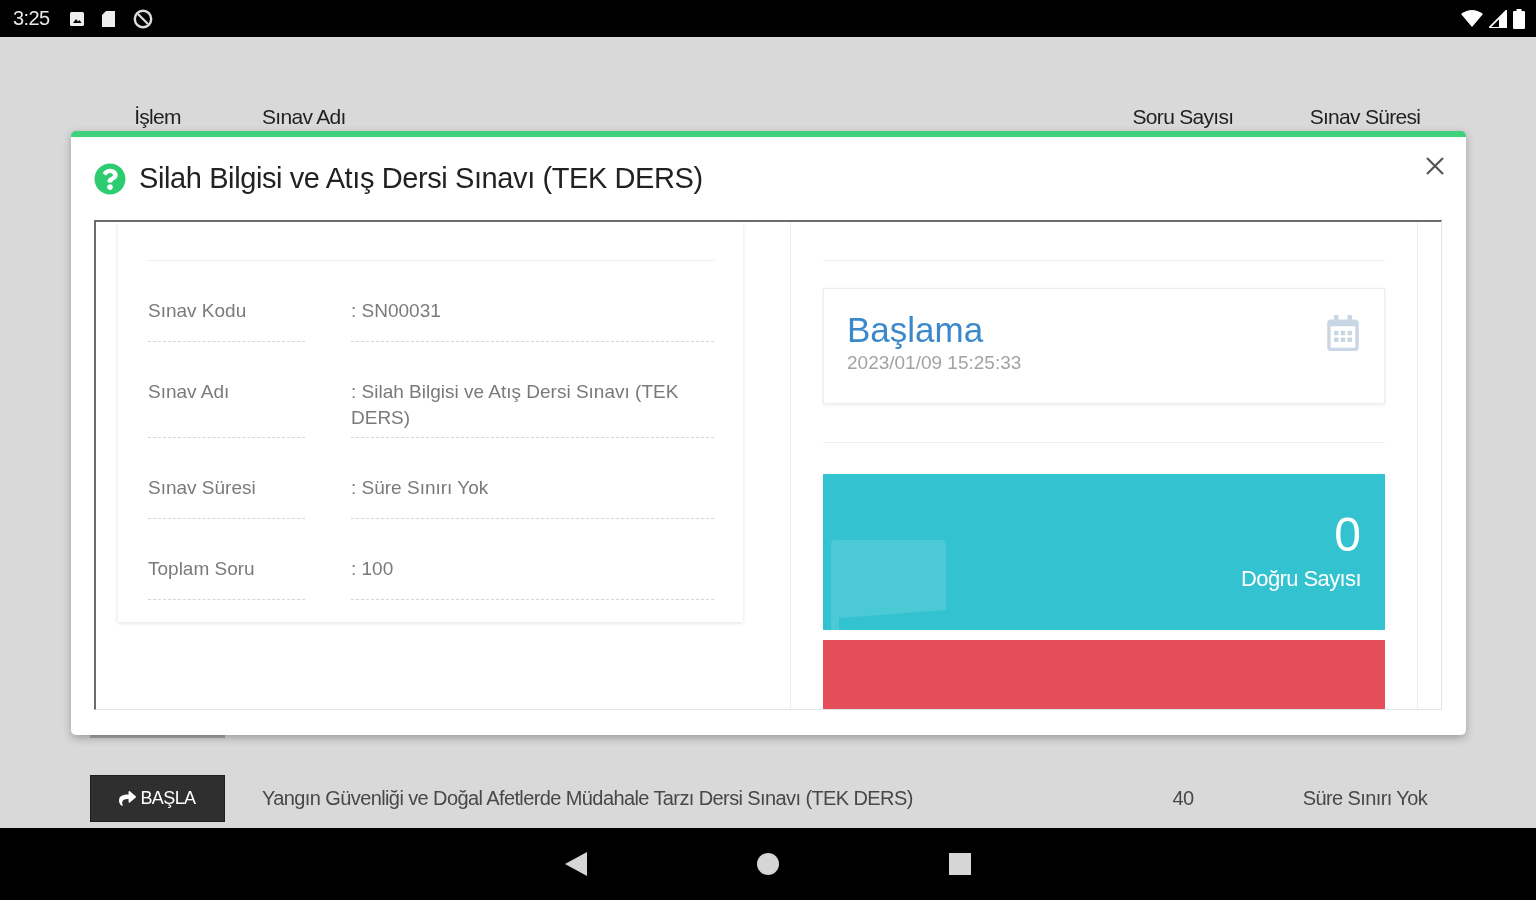  What do you see at coordinates (1498, 18) in the screenshot?
I see `signal-icon` at bounding box center [1498, 18].